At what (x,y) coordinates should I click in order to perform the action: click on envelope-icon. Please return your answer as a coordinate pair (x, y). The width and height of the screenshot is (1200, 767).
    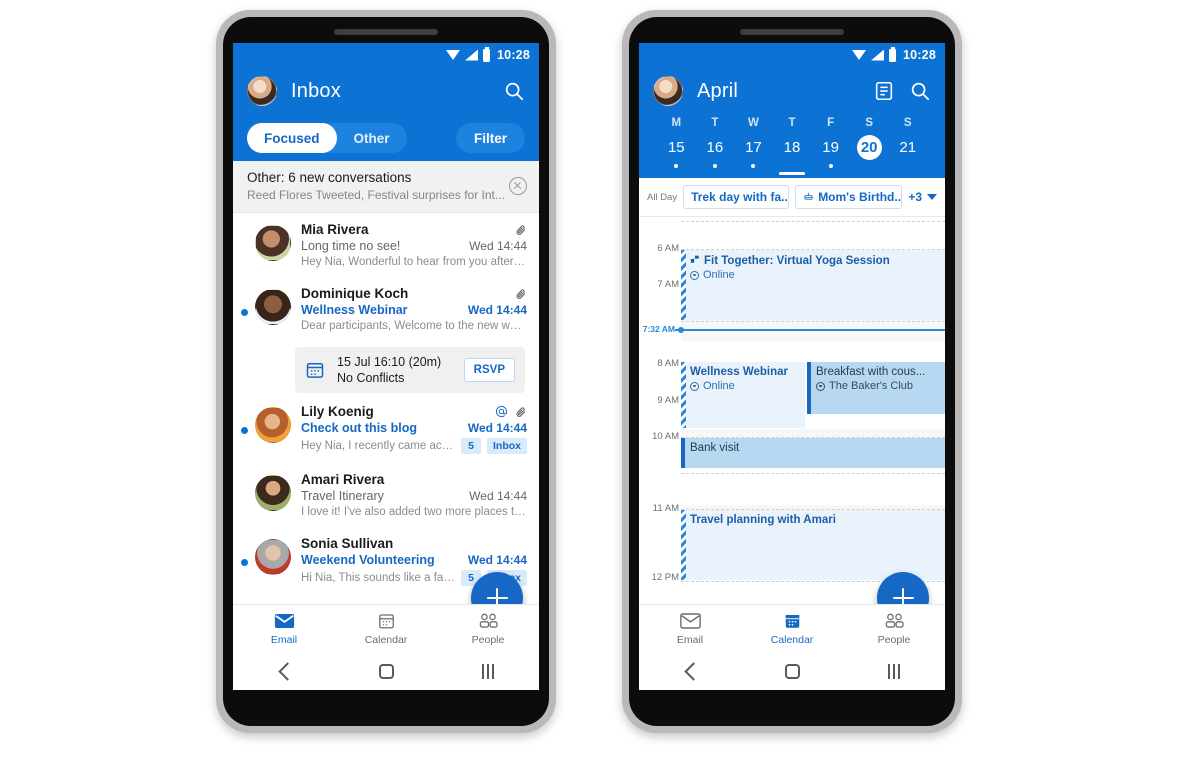
    Looking at the image, I should click on (284, 621).